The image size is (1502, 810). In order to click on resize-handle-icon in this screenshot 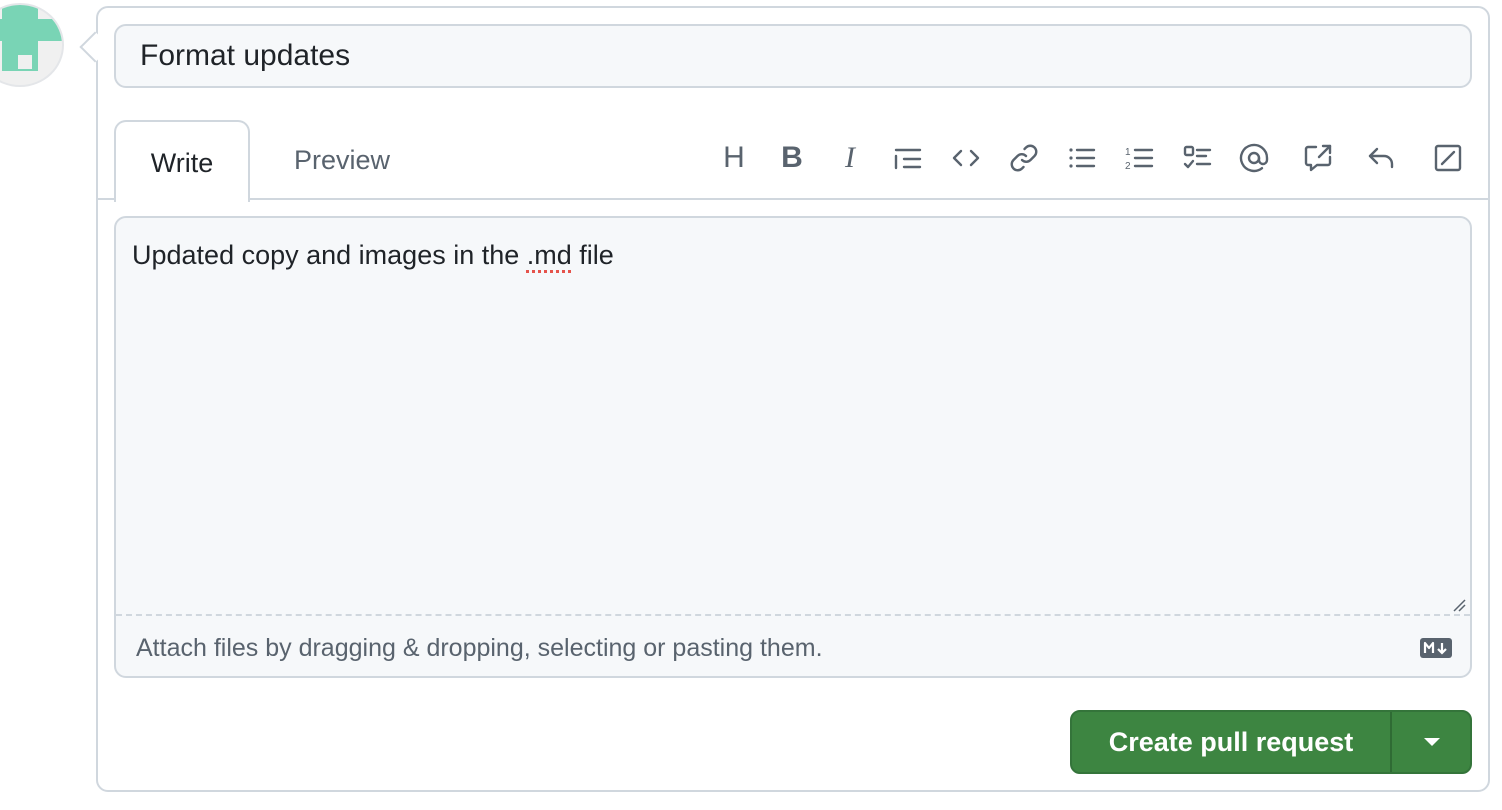, I will do `click(1459, 605)`.